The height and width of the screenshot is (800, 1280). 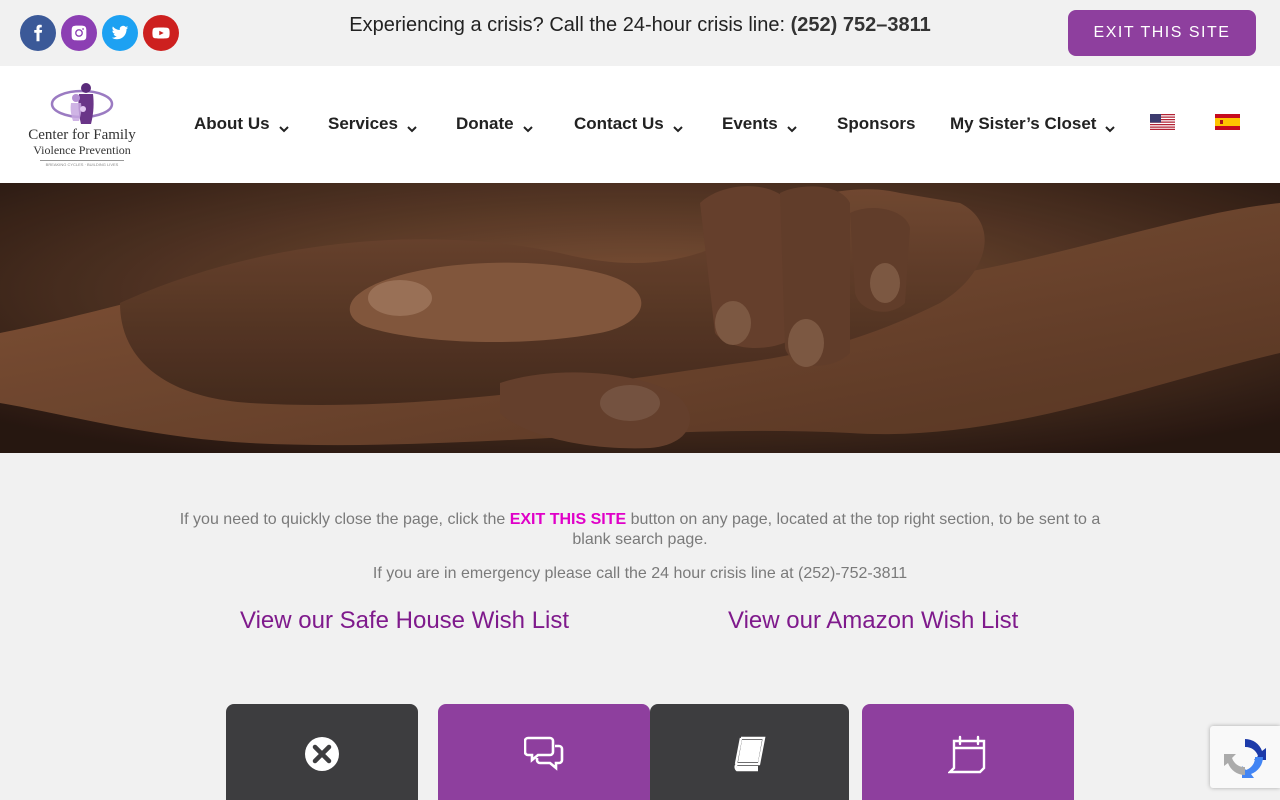 What do you see at coordinates (861, 25) in the screenshot?
I see `crisis-phone-link: (252) 752–3811` at bounding box center [861, 25].